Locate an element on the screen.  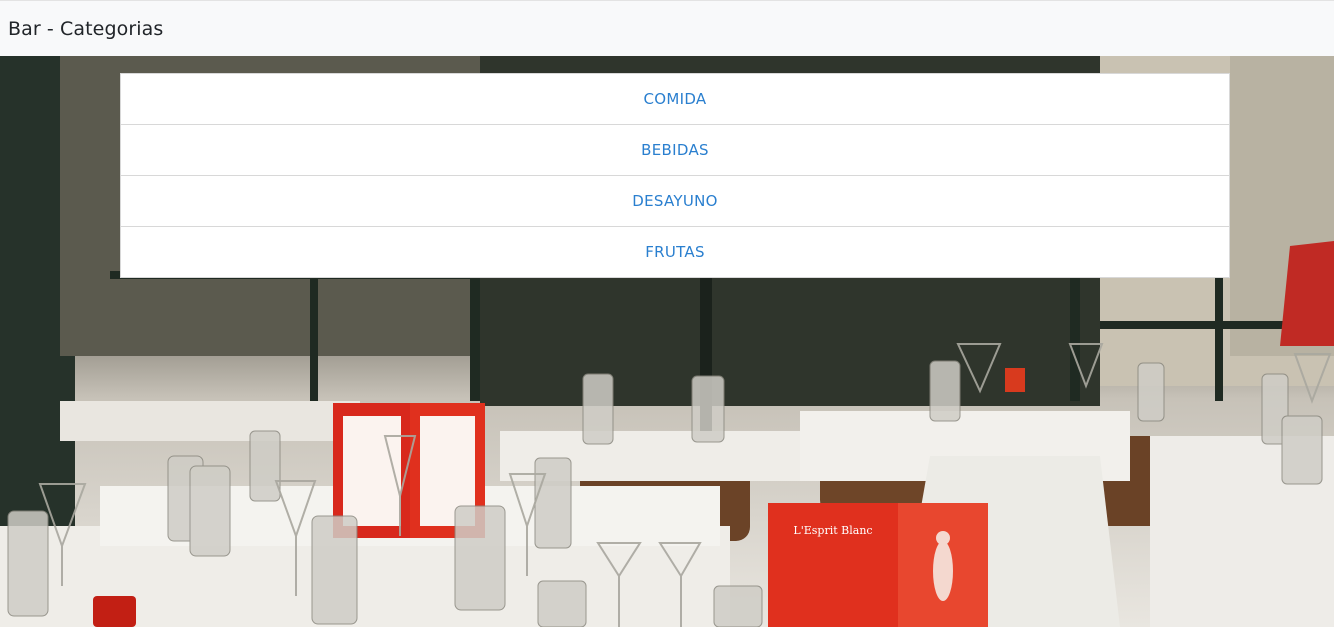
navbar-brand: Bar - Categorias is located at coordinates (85, 29).